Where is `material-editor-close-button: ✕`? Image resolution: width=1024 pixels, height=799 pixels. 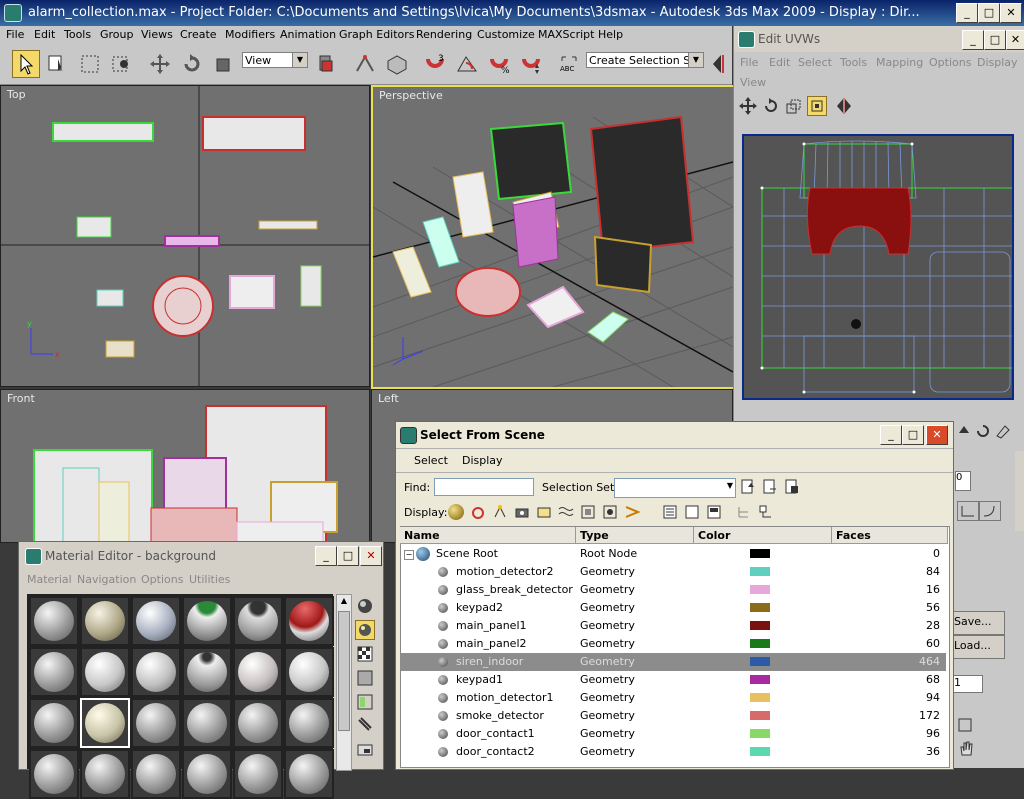 material-editor-close-button: ✕ is located at coordinates (371, 556).